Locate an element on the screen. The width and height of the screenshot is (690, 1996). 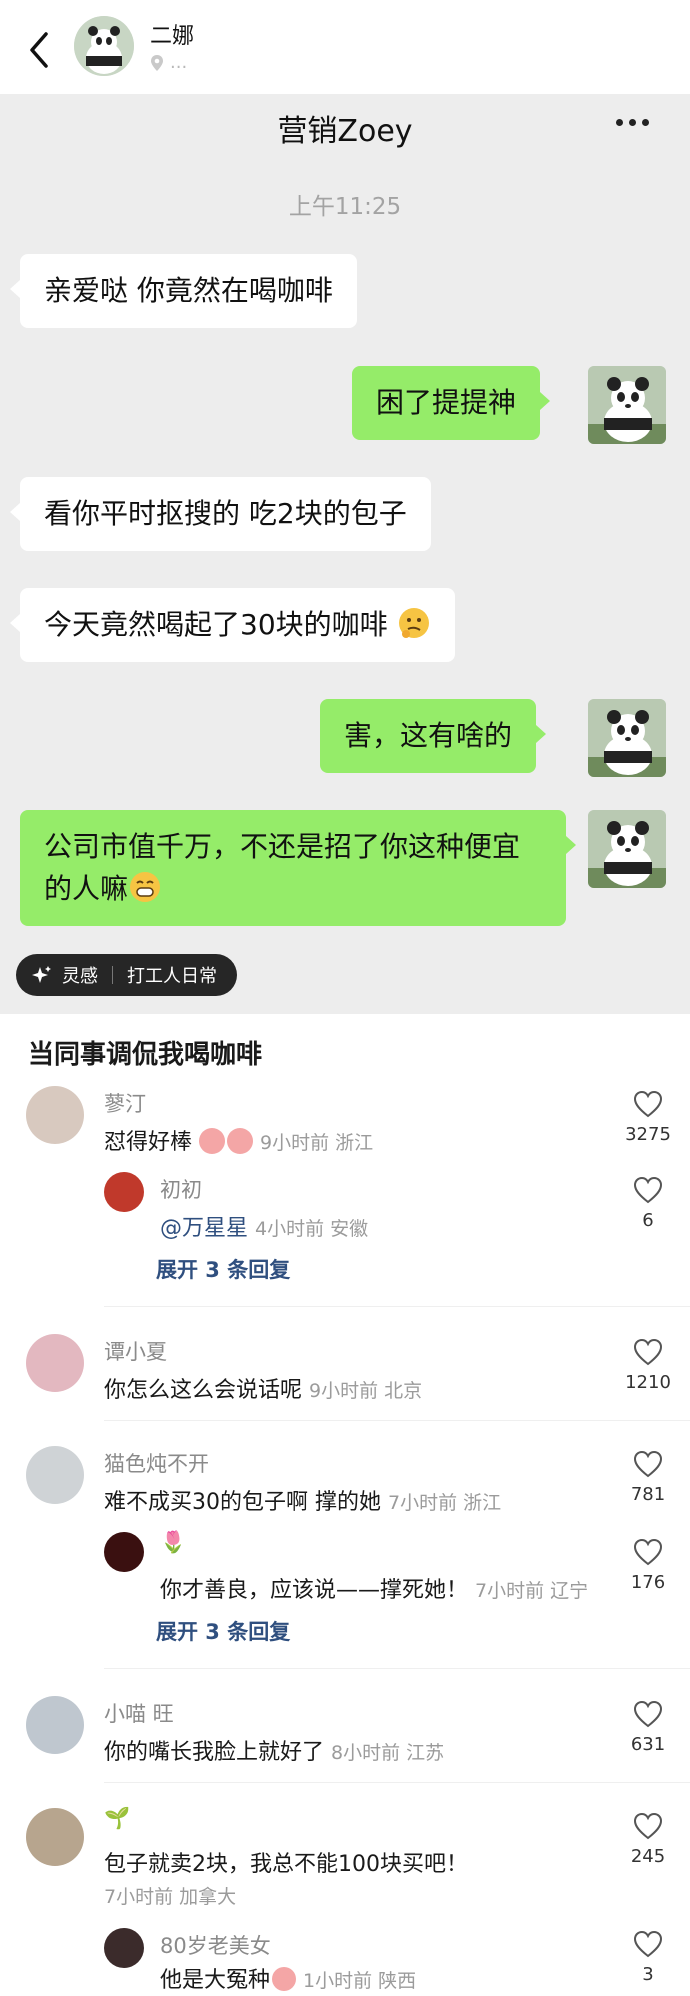
comment-username: 谭小夏 is located at coordinates (135, 1351).